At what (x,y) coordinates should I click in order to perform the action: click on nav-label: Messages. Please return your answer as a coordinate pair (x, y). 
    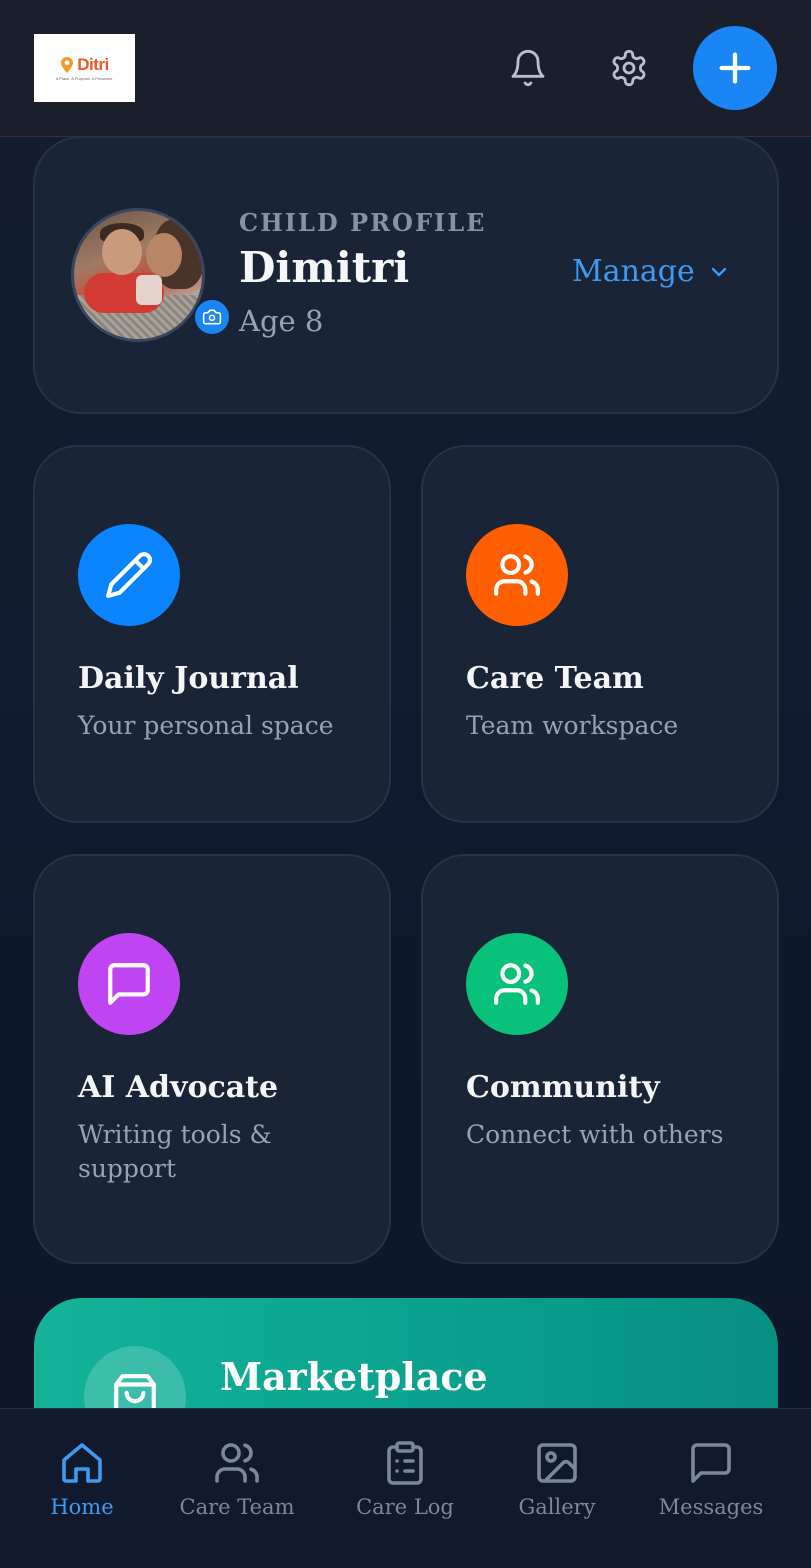
    Looking at the image, I should click on (711, 1507).